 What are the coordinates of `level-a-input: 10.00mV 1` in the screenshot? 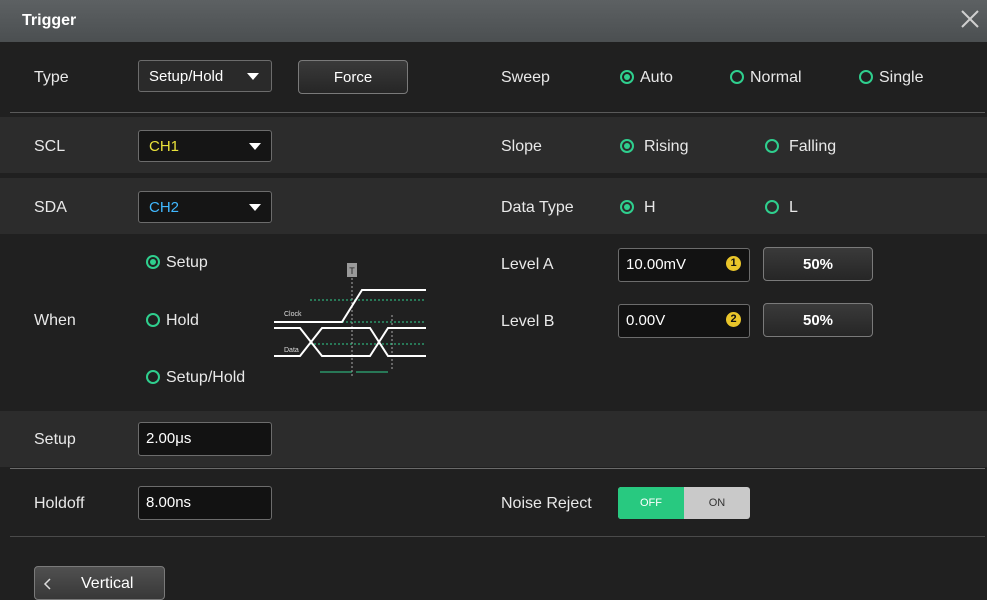 It's located at (684, 265).